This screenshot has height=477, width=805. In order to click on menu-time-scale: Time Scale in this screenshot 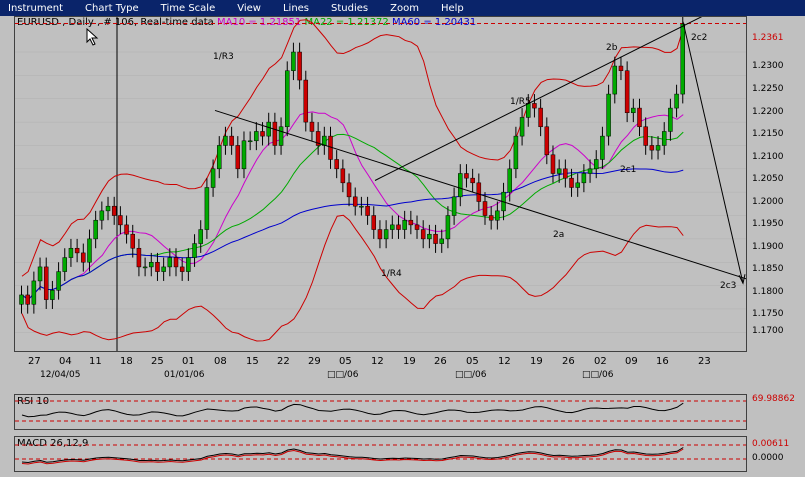, I will do `click(188, 8)`.